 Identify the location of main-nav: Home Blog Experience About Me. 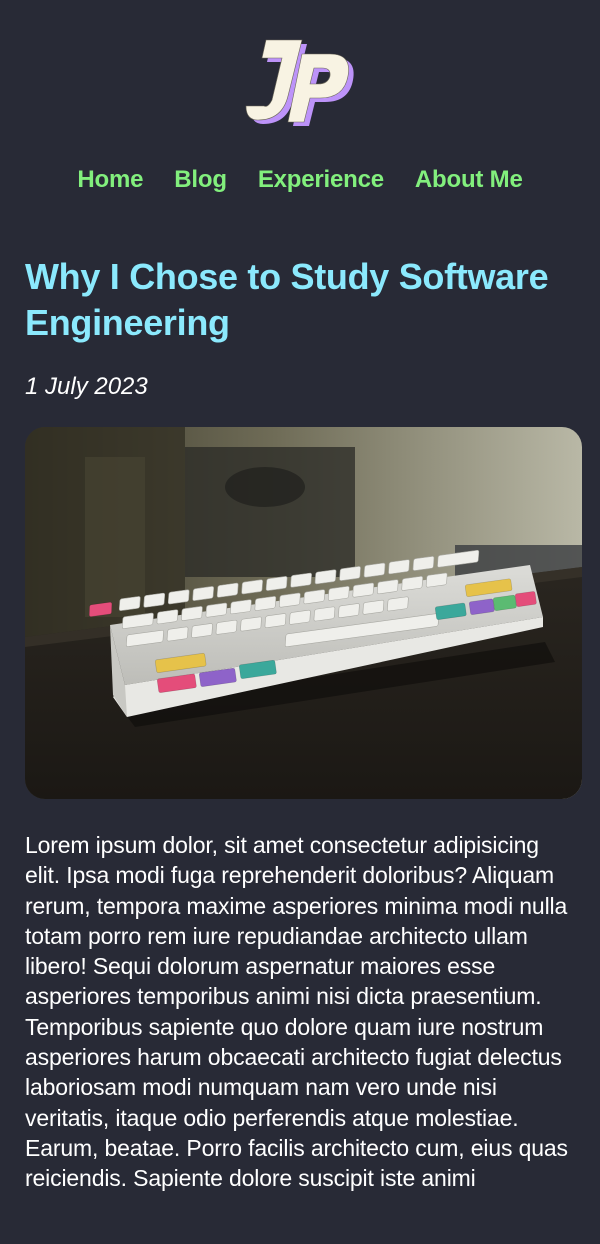
(300, 180).